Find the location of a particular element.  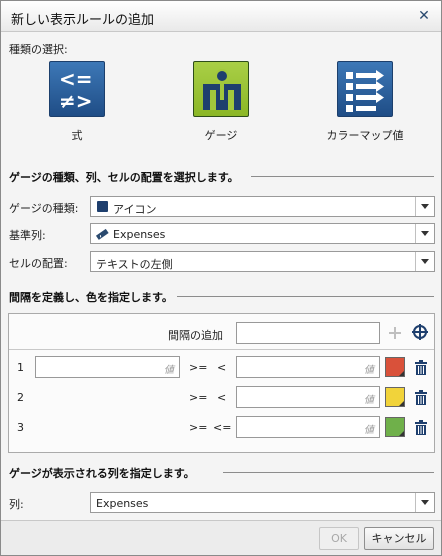

expression-type-button: <= ≠> is located at coordinates (77, 89).